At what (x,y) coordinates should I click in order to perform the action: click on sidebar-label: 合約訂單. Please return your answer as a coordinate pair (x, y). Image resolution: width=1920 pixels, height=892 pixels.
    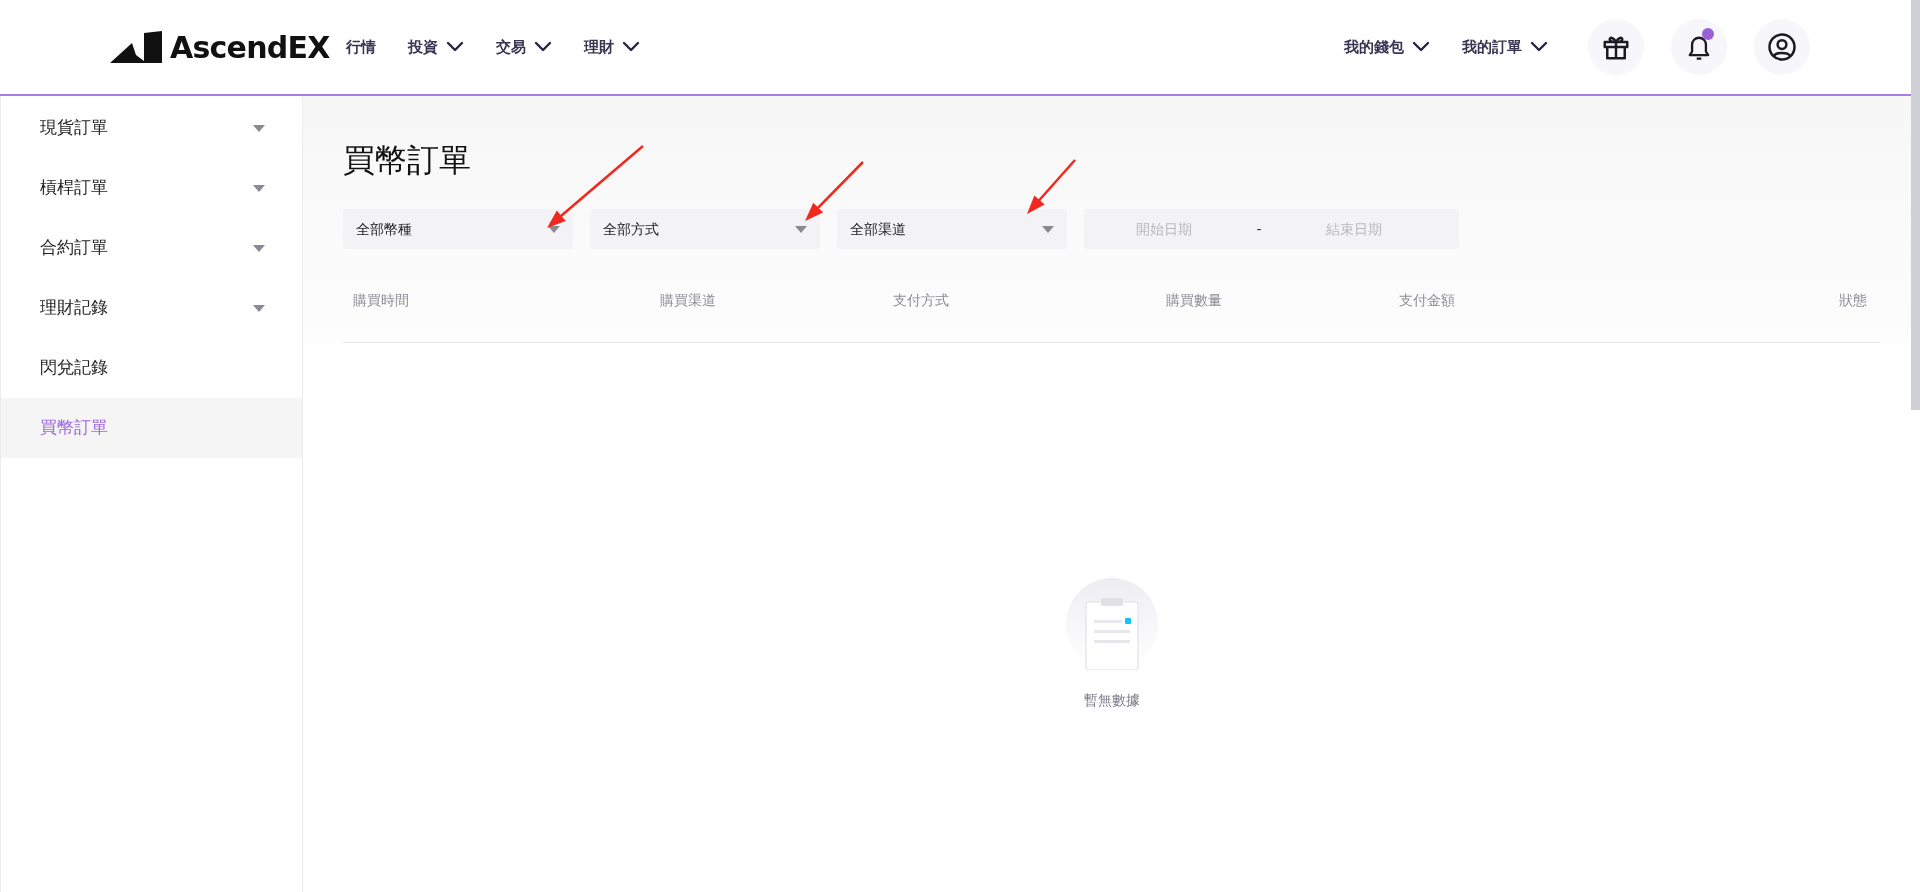
    Looking at the image, I should click on (74, 248).